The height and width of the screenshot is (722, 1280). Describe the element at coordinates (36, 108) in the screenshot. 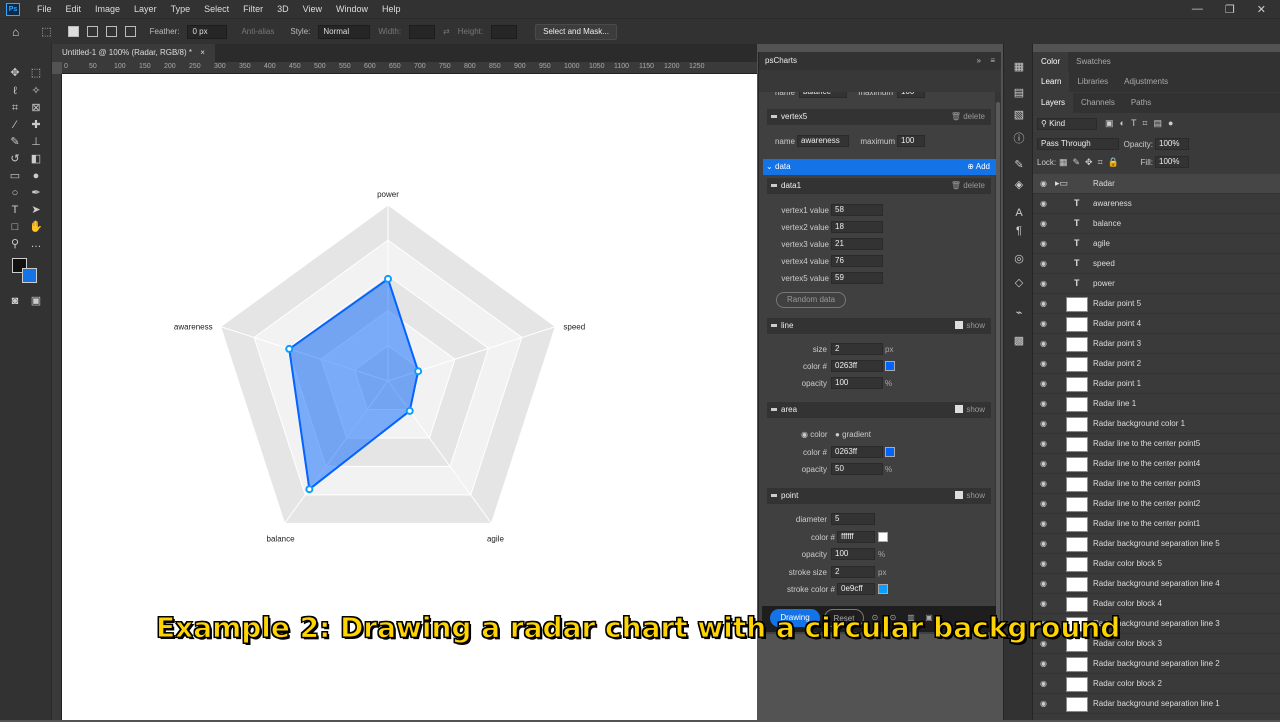

I see `frame-tool-icon: ⊠` at that location.